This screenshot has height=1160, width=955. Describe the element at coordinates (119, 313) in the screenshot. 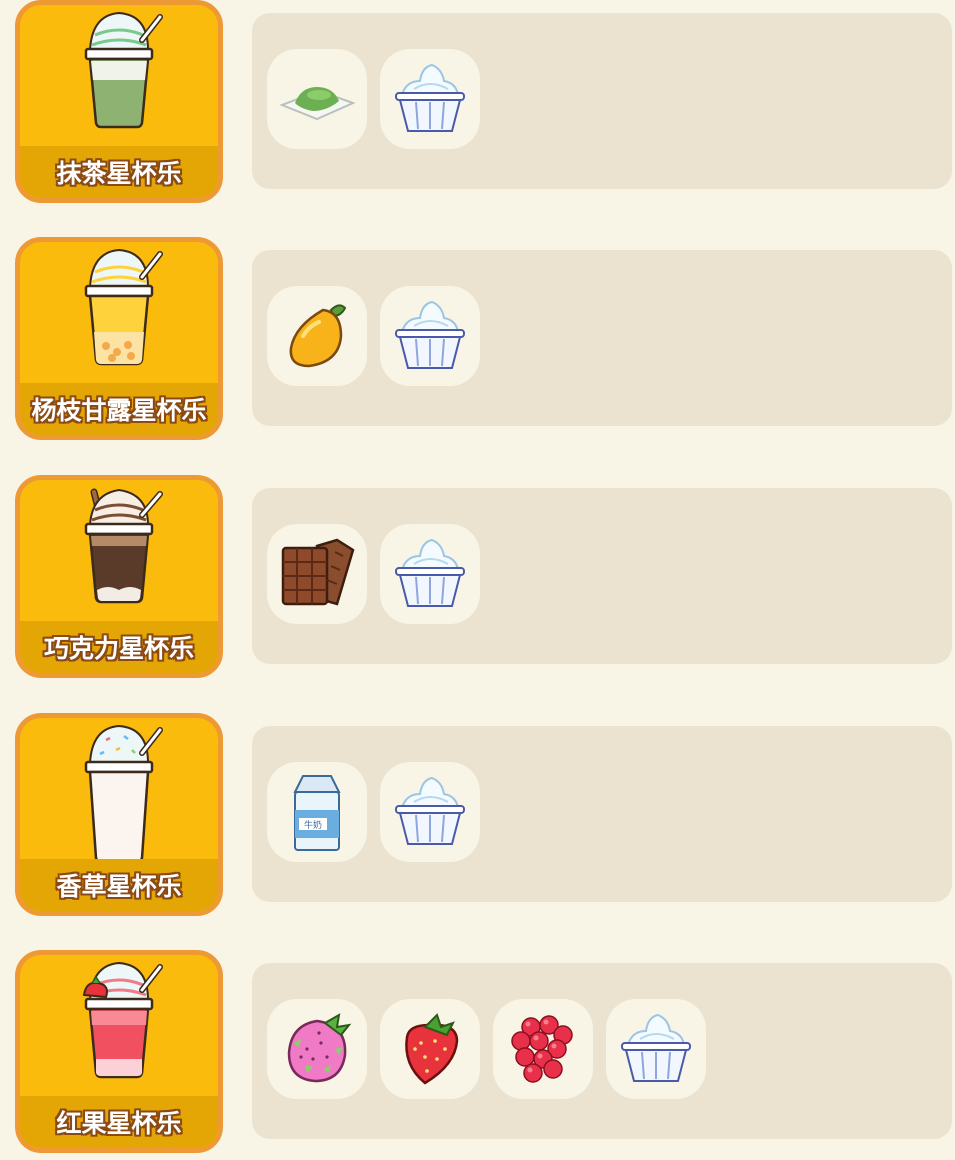

I see `mango-frappe-icon` at that location.